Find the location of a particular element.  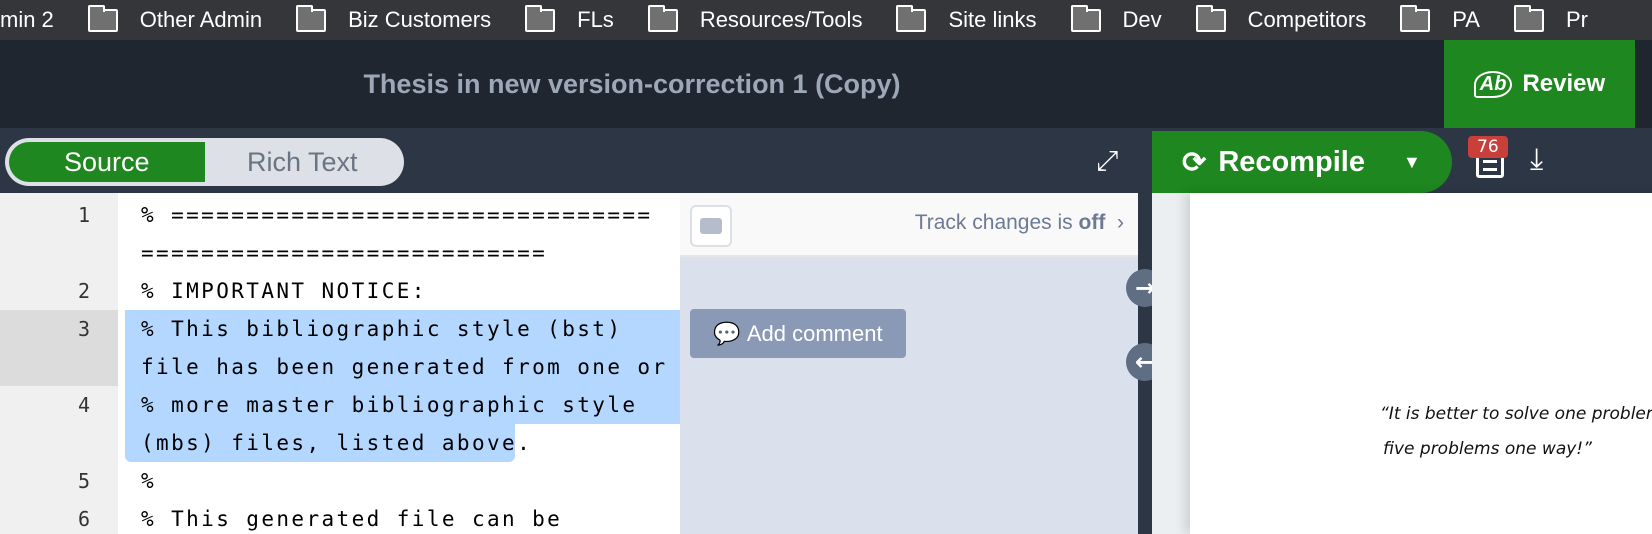

review-button: Ab Review is located at coordinates (1539, 84).